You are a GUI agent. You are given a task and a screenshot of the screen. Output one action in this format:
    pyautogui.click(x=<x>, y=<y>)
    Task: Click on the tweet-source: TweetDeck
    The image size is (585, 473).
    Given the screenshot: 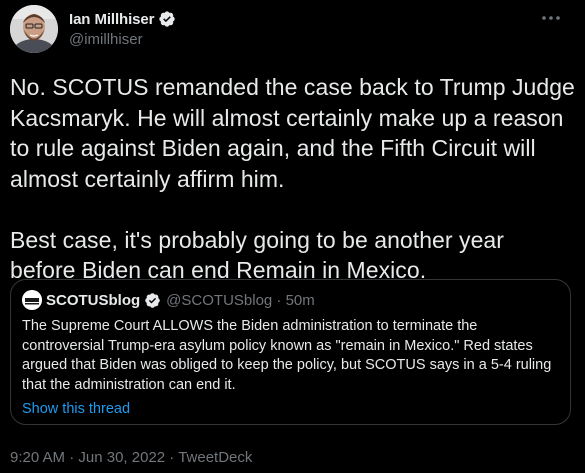 What is the action you would take?
    pyautogui.click(x=215, y=457)
    